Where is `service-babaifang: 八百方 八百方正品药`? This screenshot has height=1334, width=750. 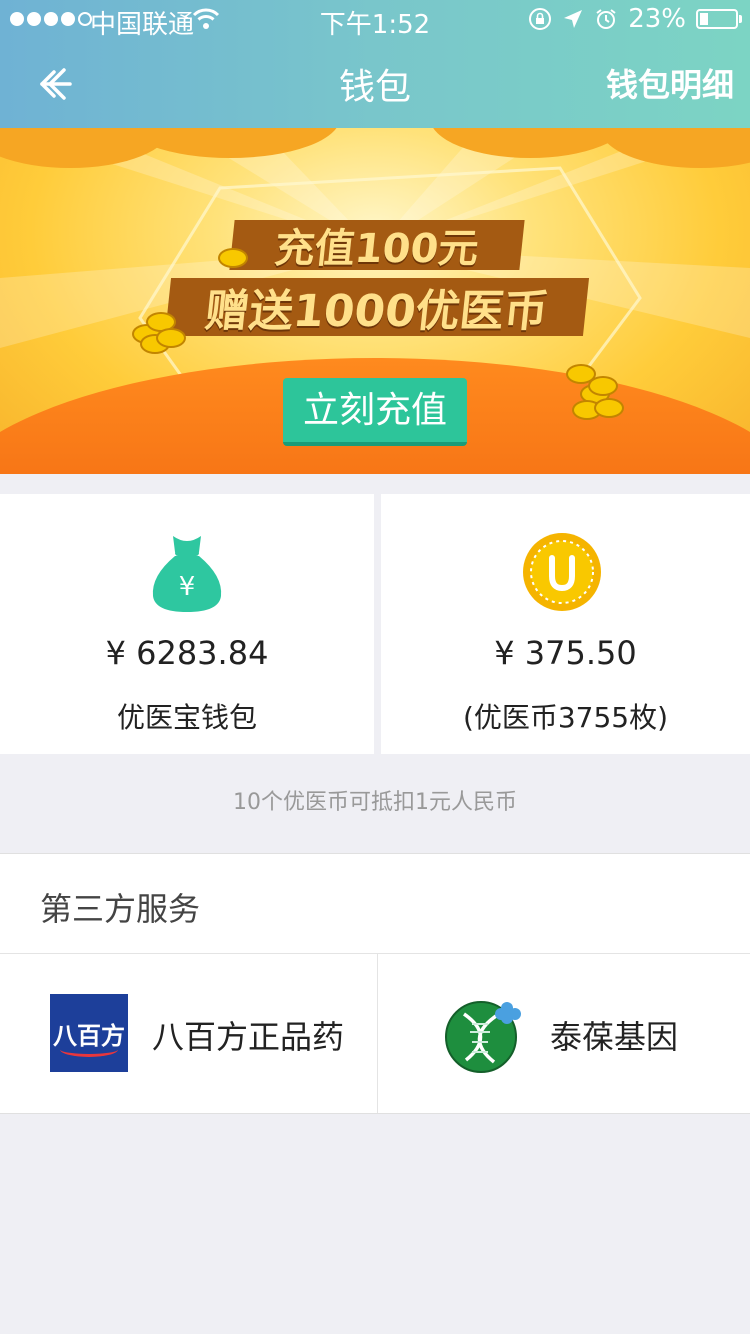
service-babaifang: 八百方 八百方正品药 is located at coordinates (187, 1033).